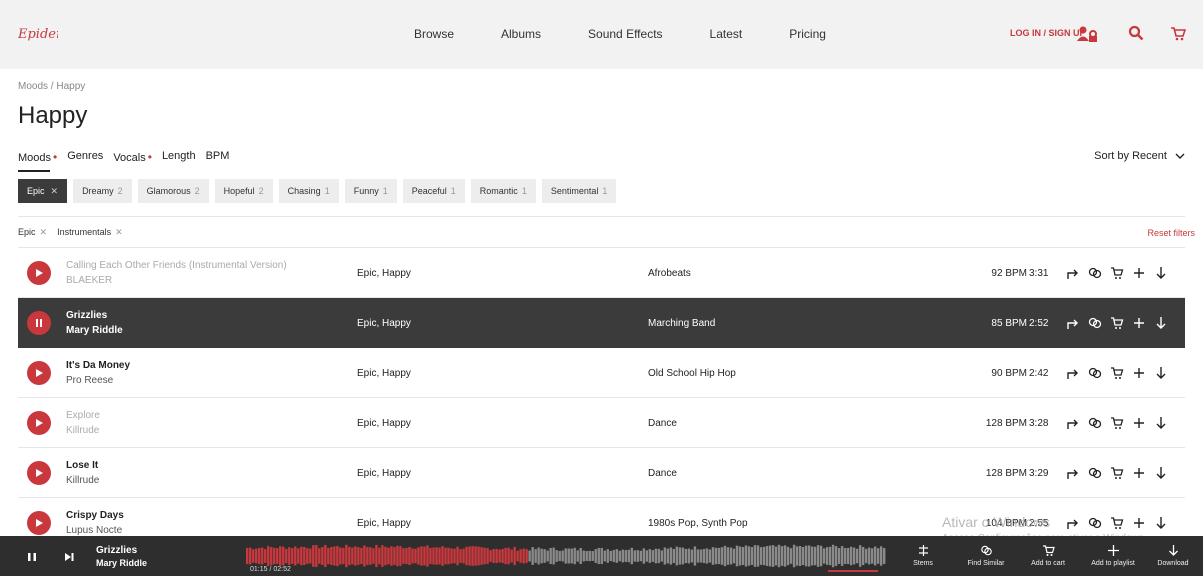 This screenshot has width=1203, height=576. I want to click on epidemic-logo: Epidemic, so click(48, 34).